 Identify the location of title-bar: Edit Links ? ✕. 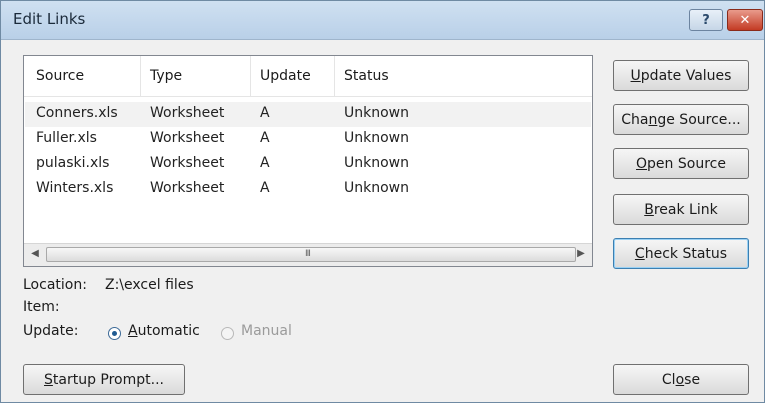
(382, 20).